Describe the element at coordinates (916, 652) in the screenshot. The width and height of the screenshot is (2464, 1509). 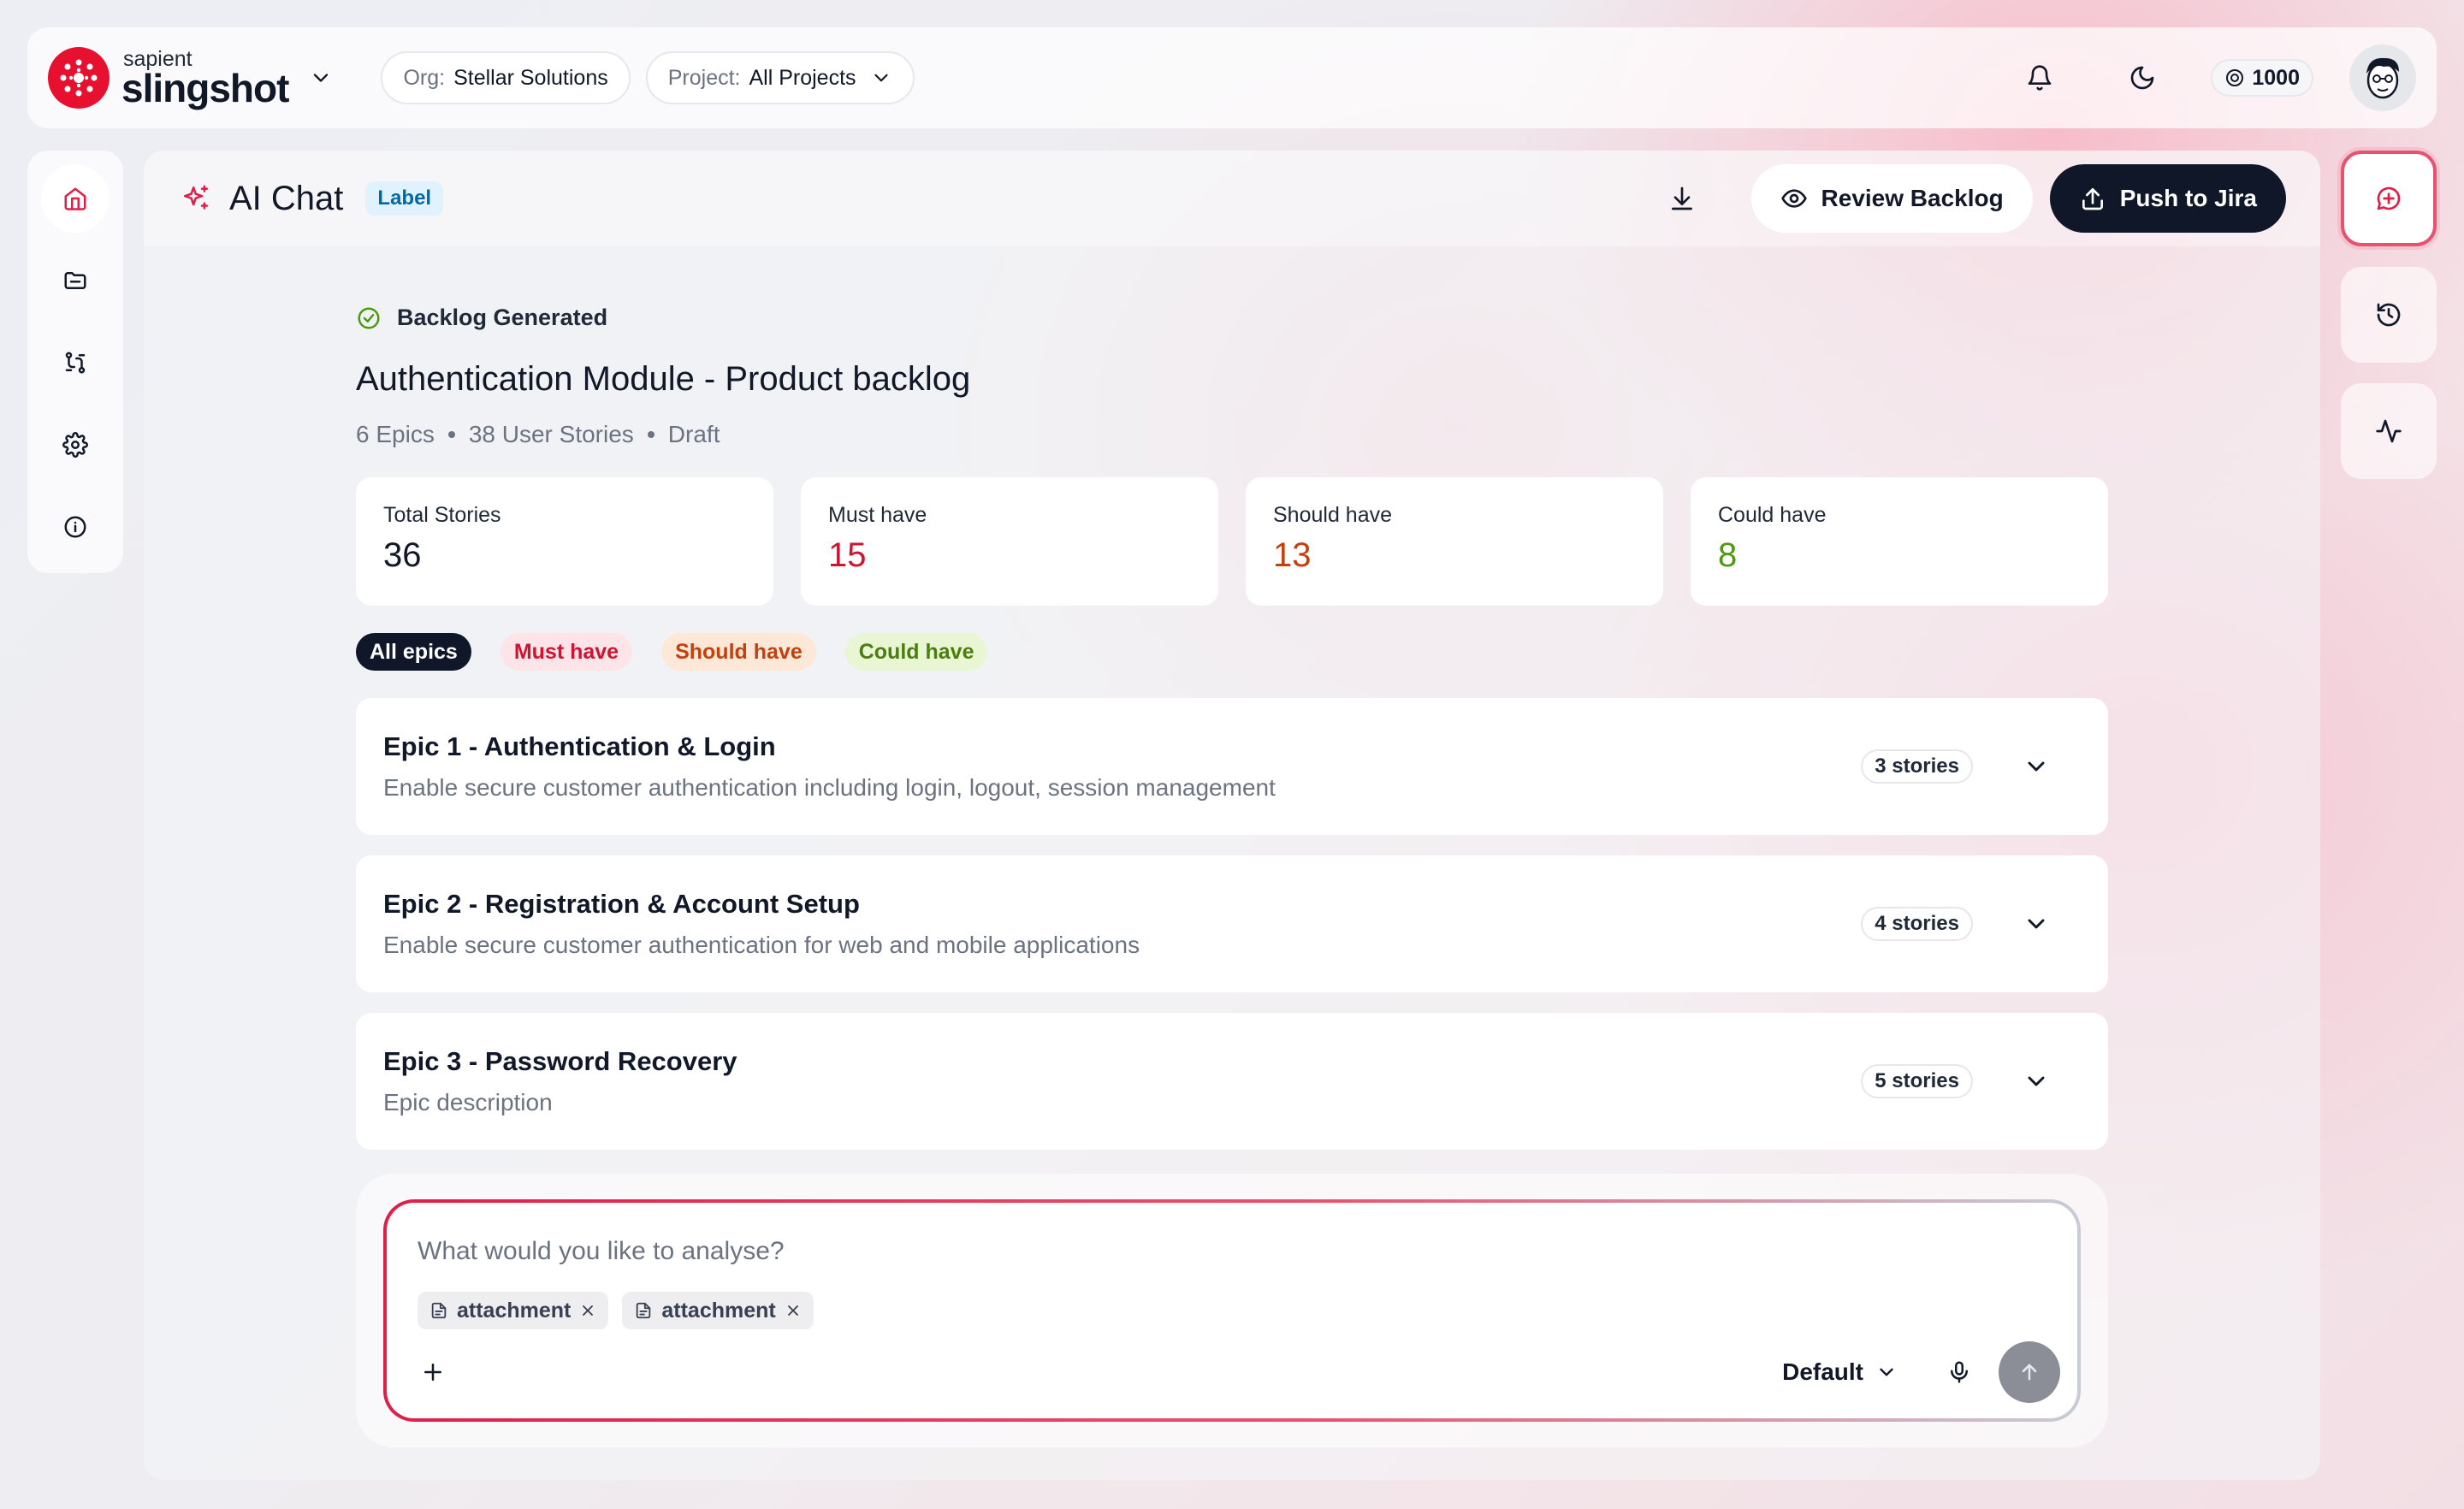
I see `filter-could-have: Could have` at that location.